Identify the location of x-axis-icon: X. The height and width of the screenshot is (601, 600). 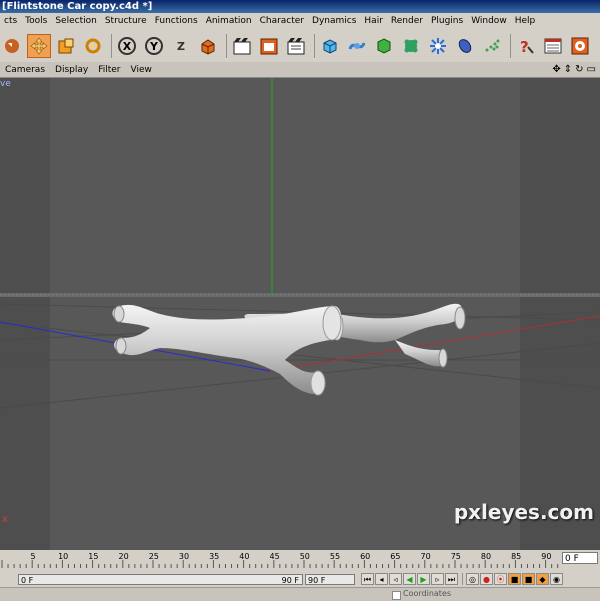
(127, 46).